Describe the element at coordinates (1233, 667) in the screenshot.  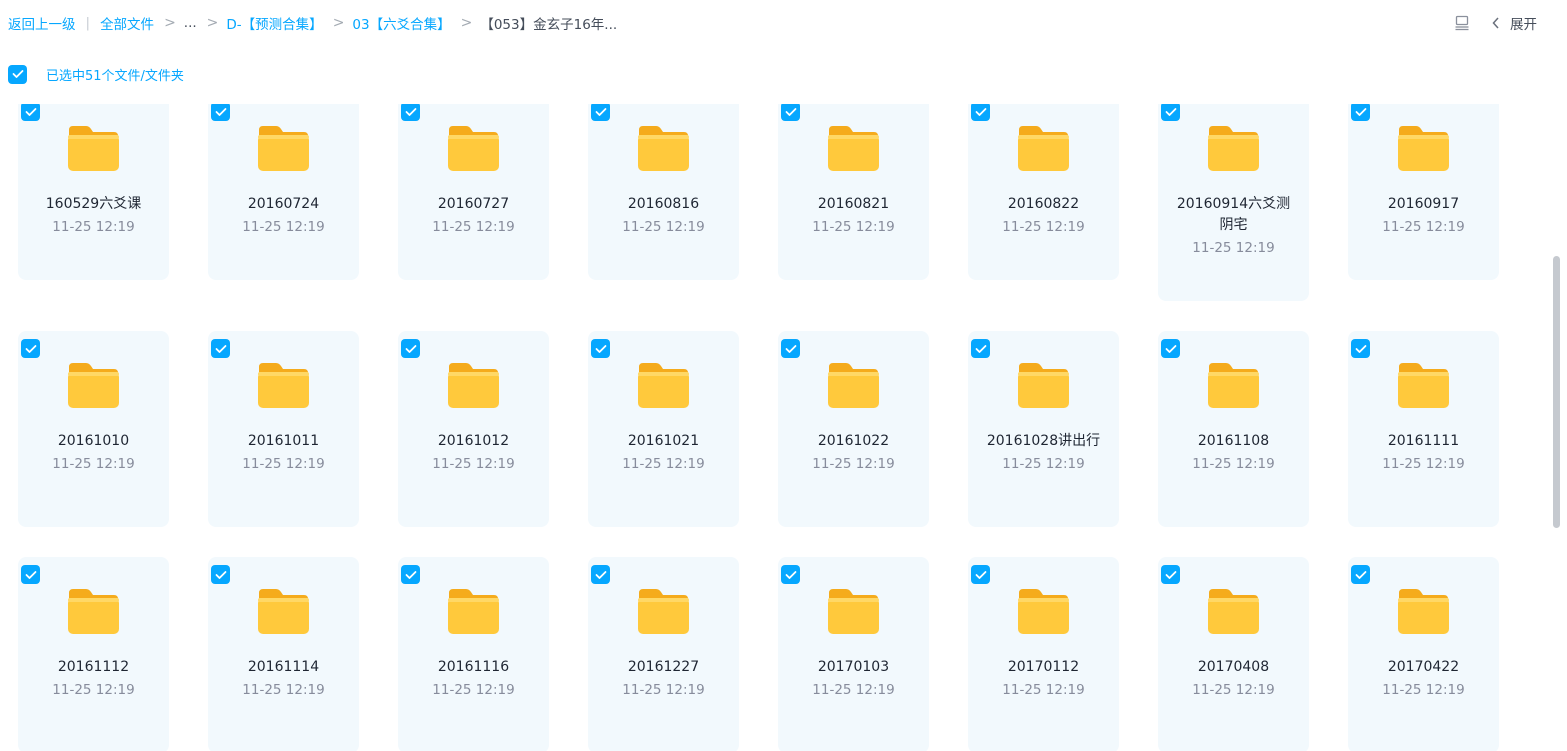
I see `folder-name-text: 20170408` at that location.